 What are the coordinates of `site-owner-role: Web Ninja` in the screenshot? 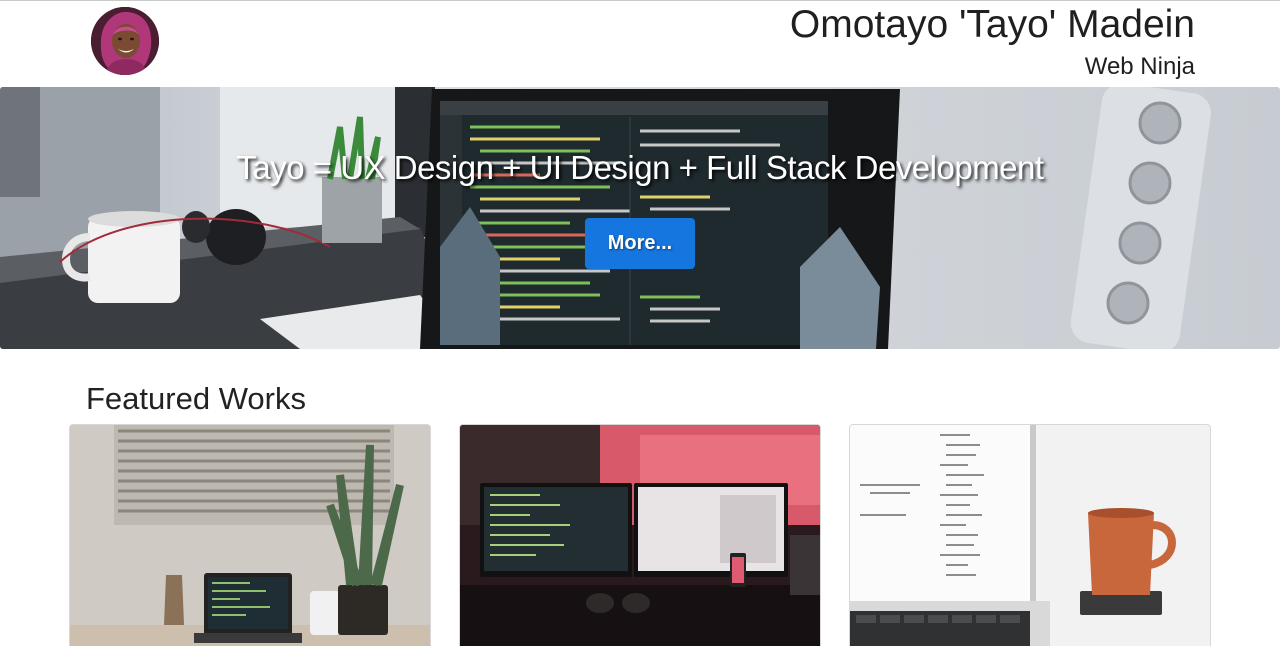 It's located at (1139, 66).